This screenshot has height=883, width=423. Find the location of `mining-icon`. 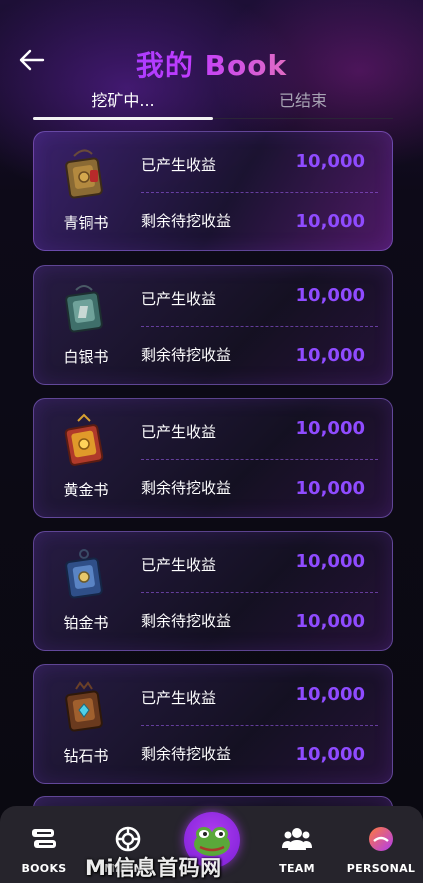

mining-icon is located at coordinates (128, 839).